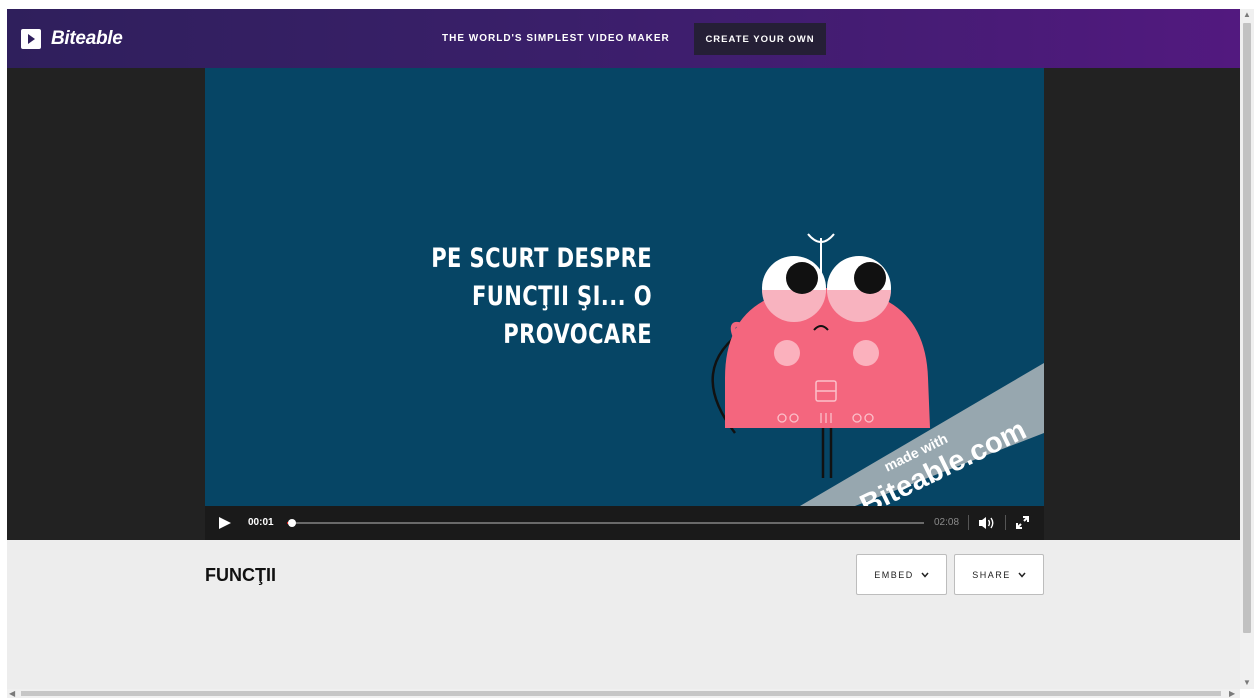 Image resolution: width=1254 pixels, height=698 pixels. I want to click on volume-icon, so click(987, 523).